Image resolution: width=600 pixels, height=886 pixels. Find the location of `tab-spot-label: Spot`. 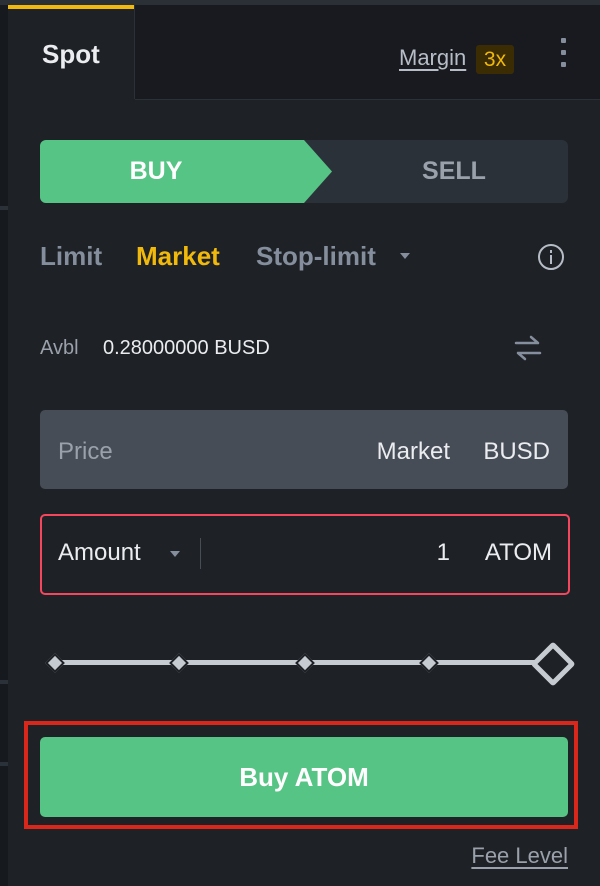

tab-spot-label: Spot is located at coordinates (71, 54).